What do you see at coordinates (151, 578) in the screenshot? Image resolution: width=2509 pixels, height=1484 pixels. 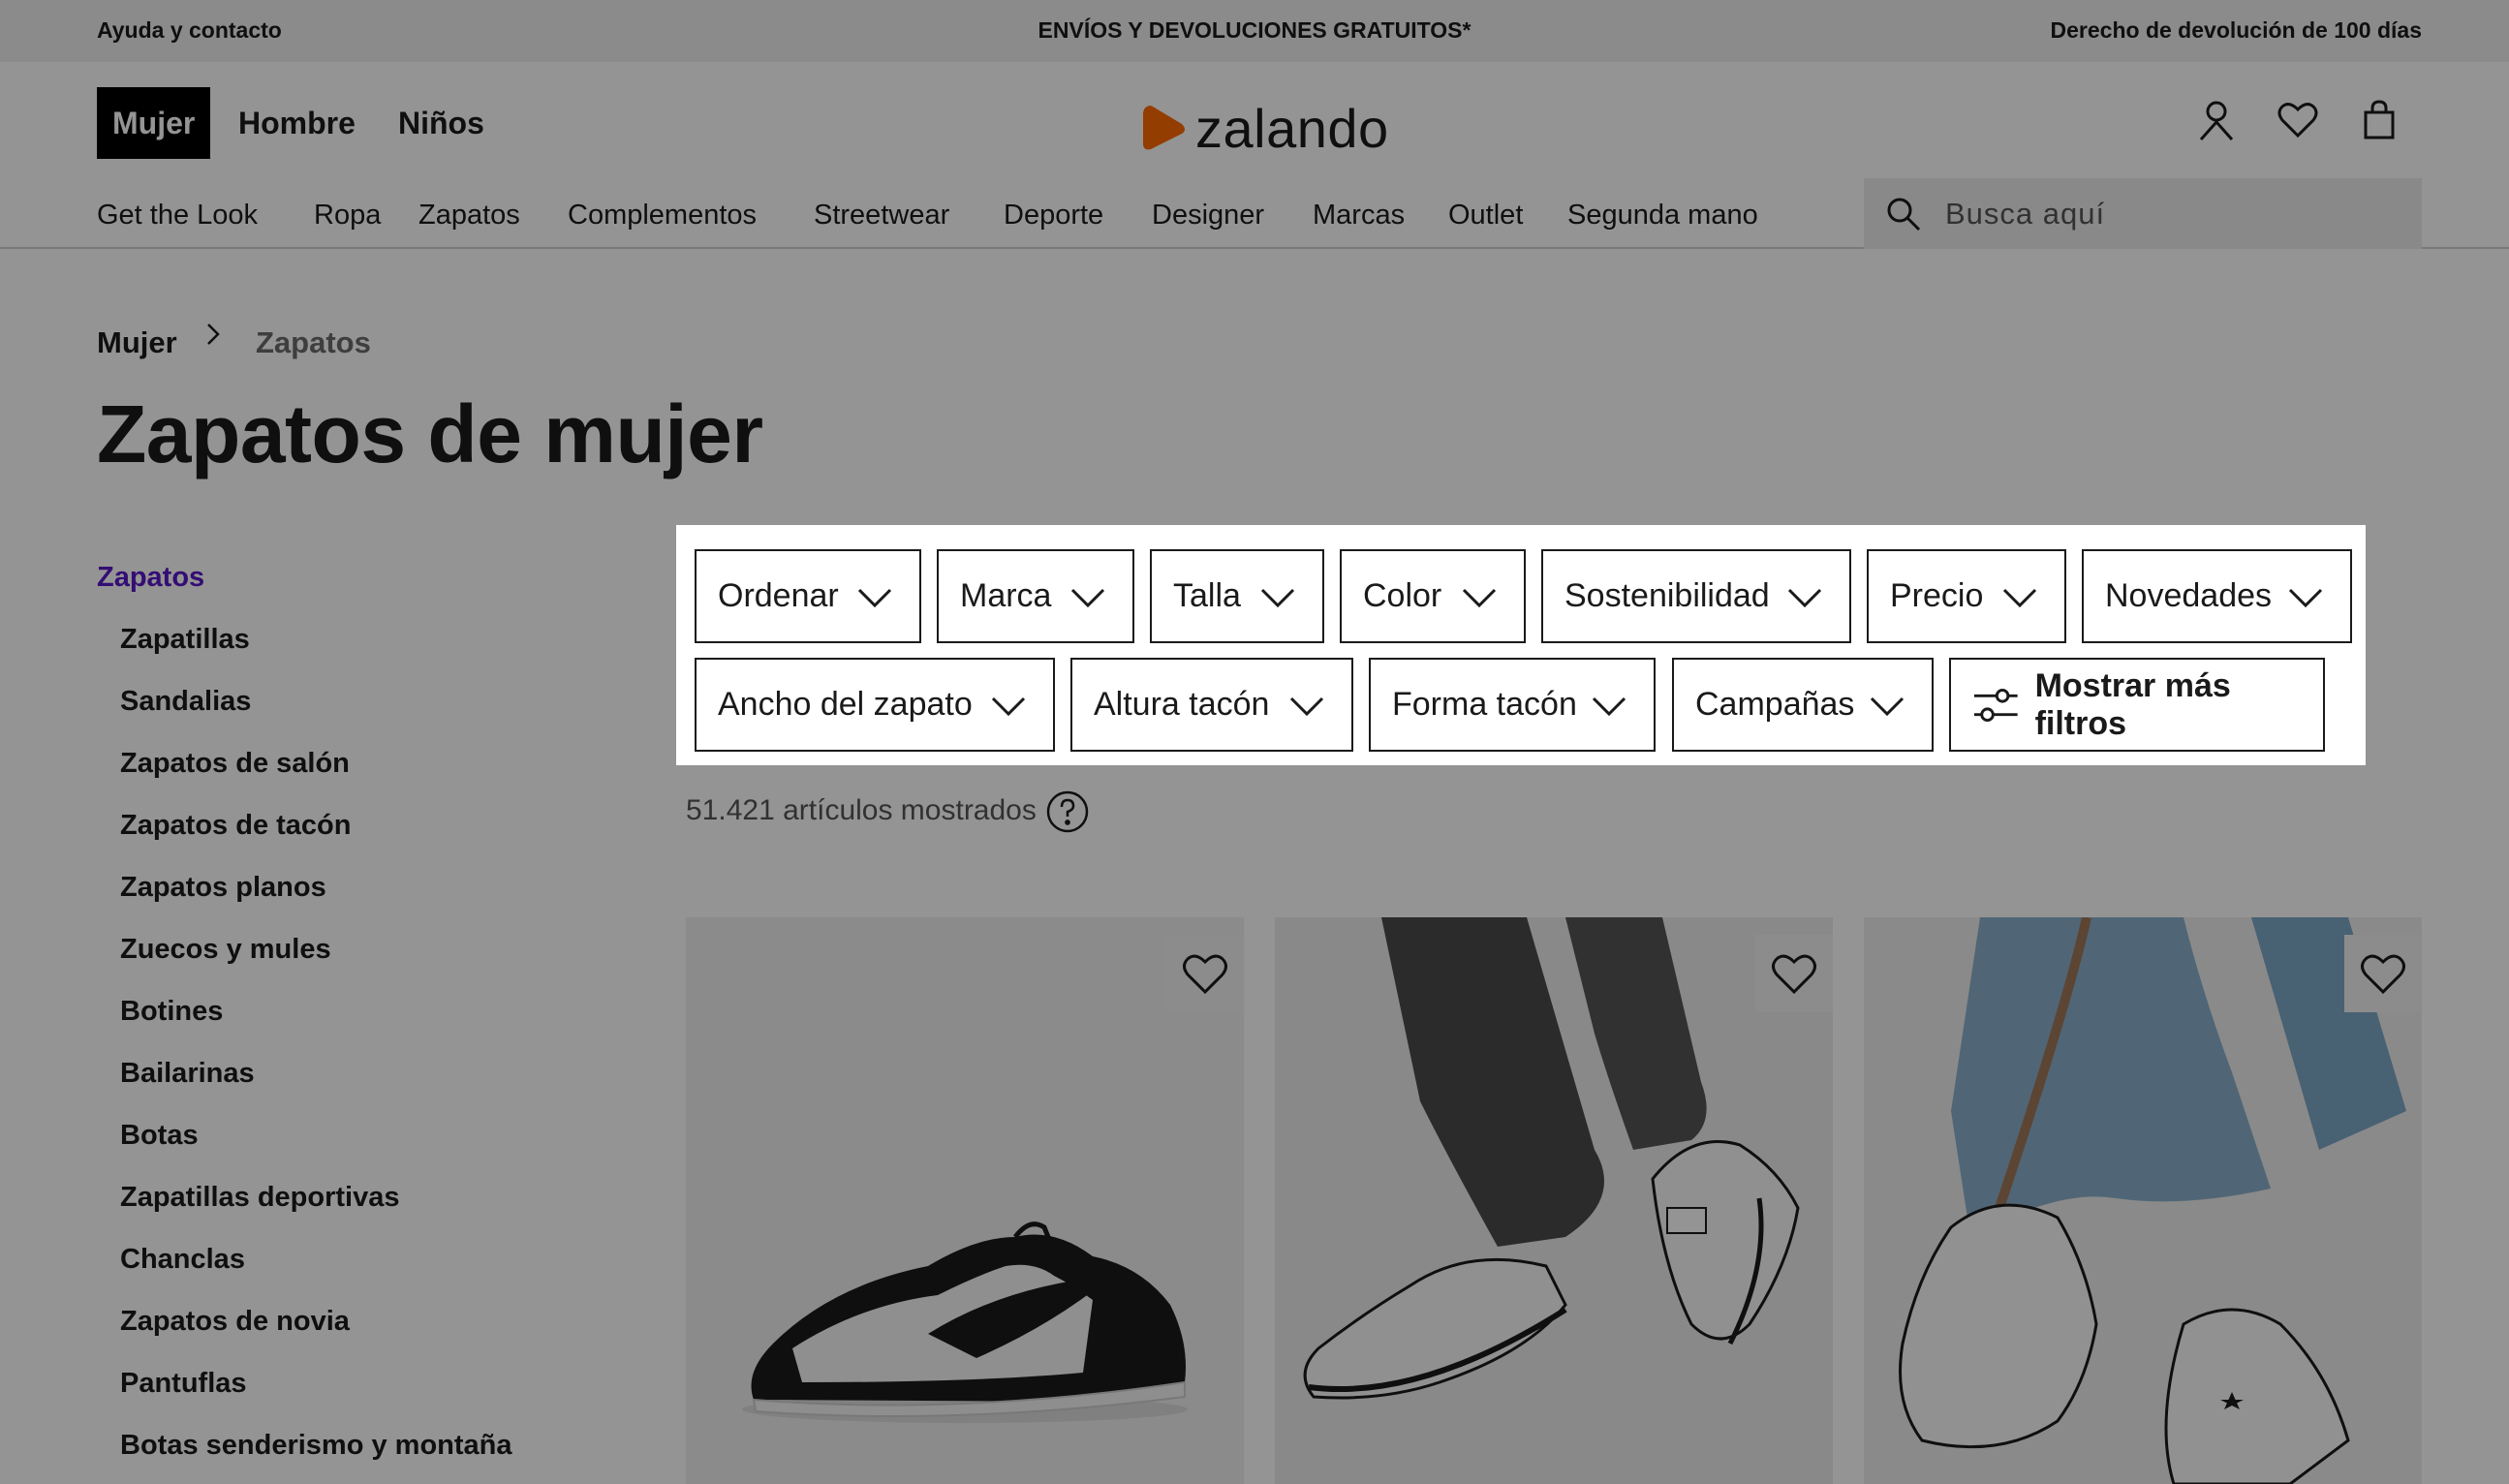 I see `sidebar-category-heading: Zapatos` at bounding box center [151, 578].